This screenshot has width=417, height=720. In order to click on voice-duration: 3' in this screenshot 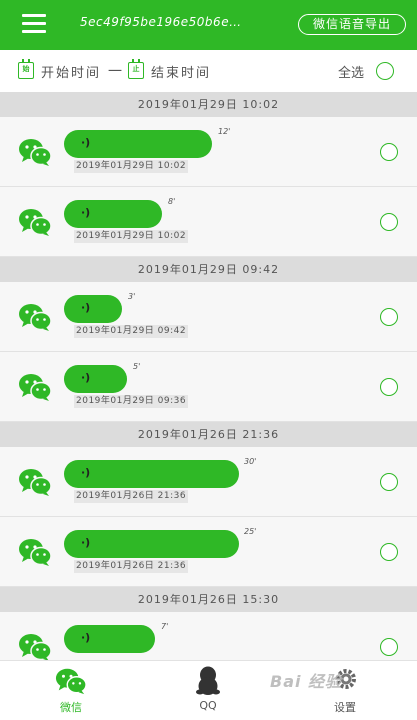, I will do `click(132, 296)`.